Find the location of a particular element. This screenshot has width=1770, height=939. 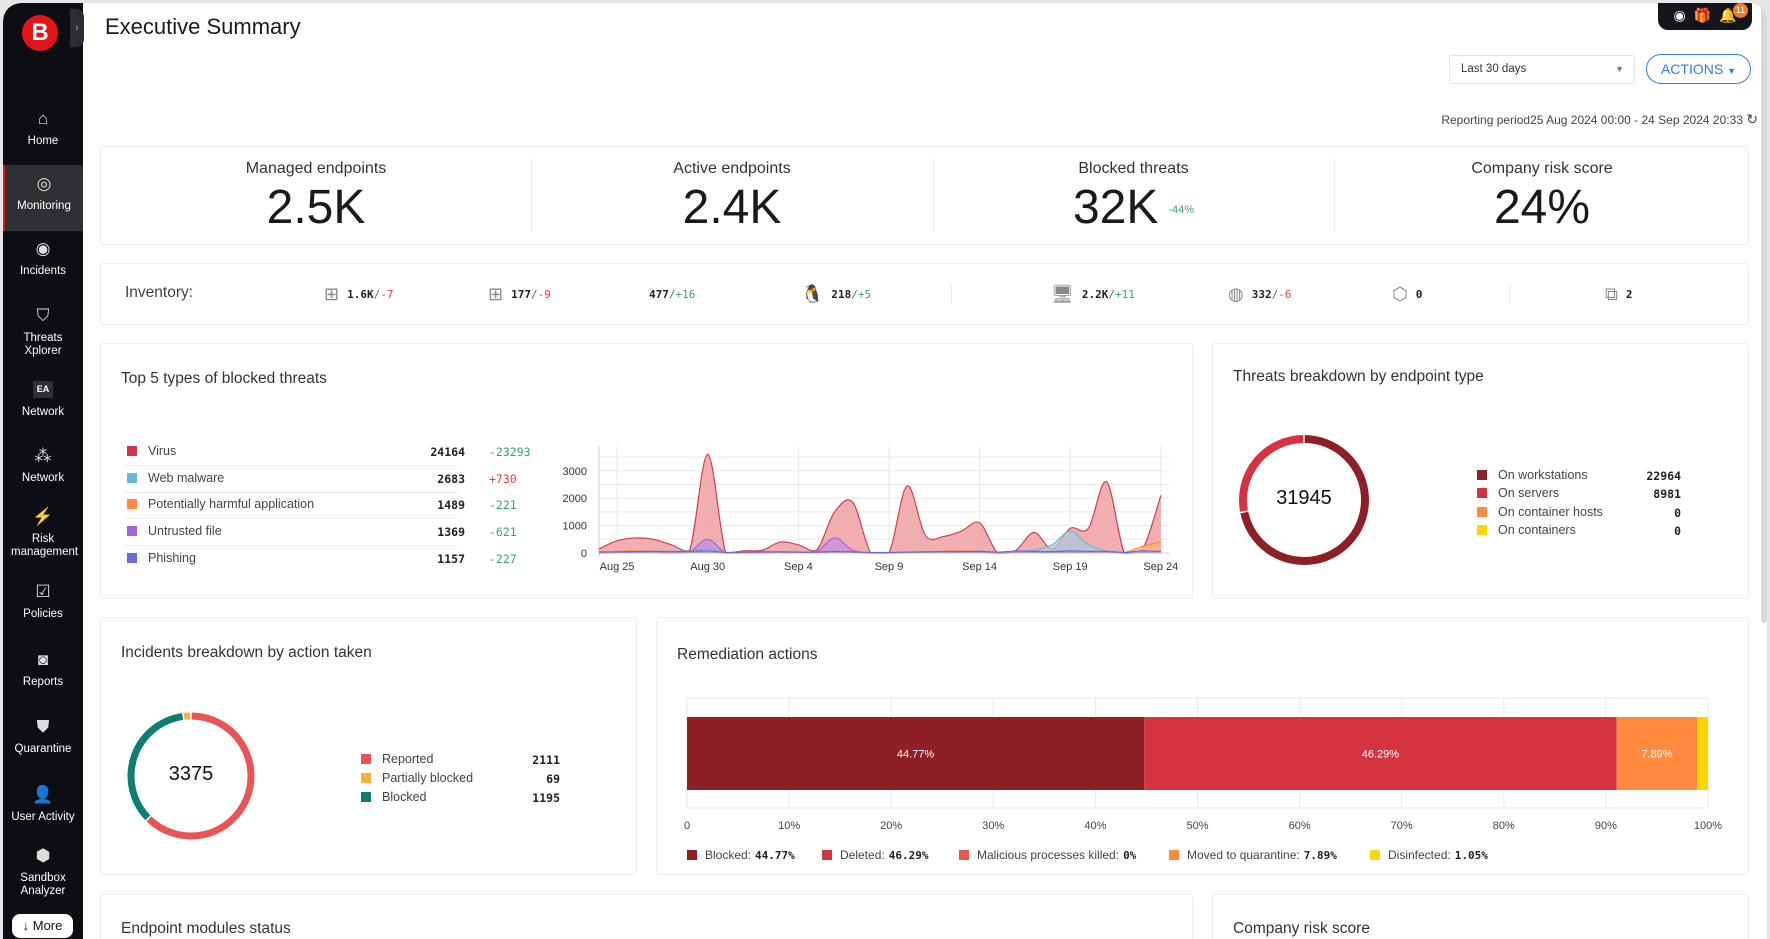

inventory-item: ⊞ 1.6K/-7 is located at coordinates (358, 294).